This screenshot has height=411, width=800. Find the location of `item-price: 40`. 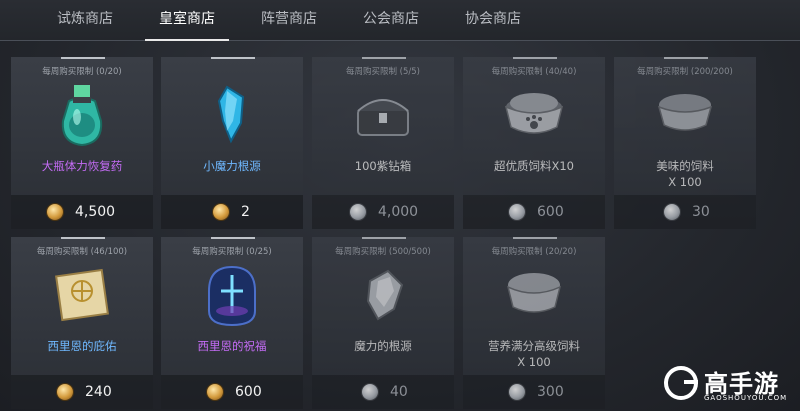

item-price: 40 is located at coordinates (399, 392).